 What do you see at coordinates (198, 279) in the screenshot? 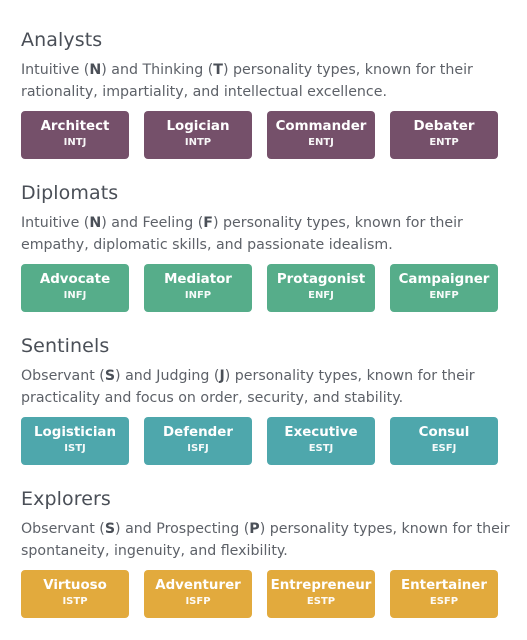
I see `type-name: Mediator` at bounding box center [198, 279].